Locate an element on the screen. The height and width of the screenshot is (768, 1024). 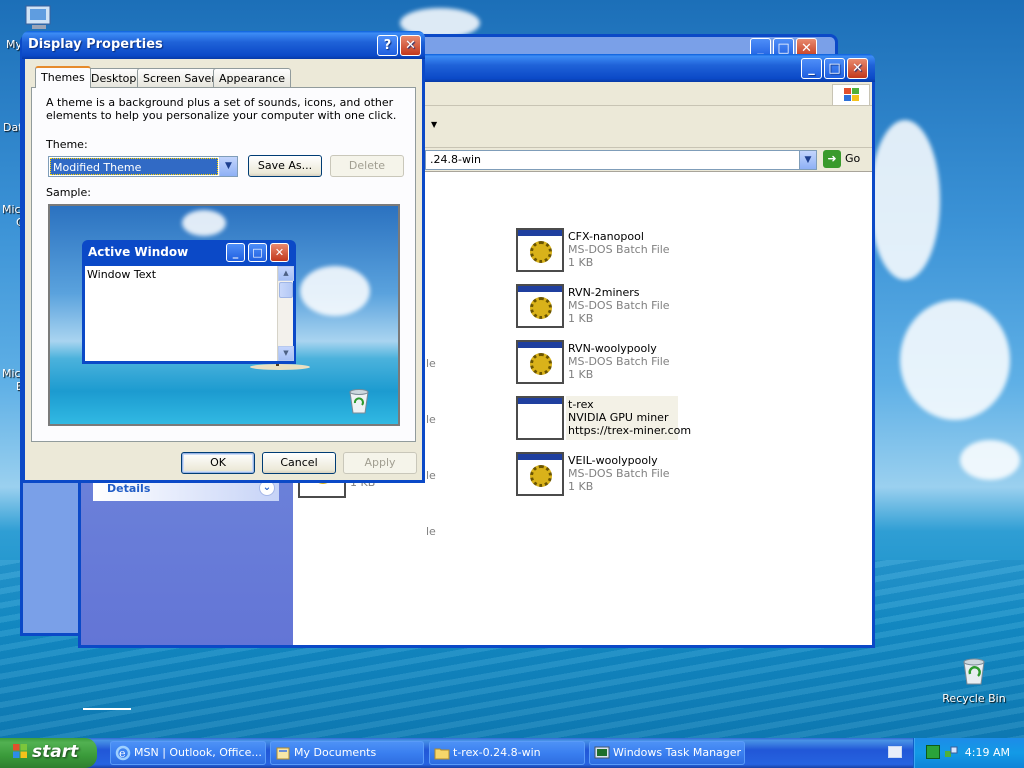
scroll-thumb is located at coordinates (286, 290).